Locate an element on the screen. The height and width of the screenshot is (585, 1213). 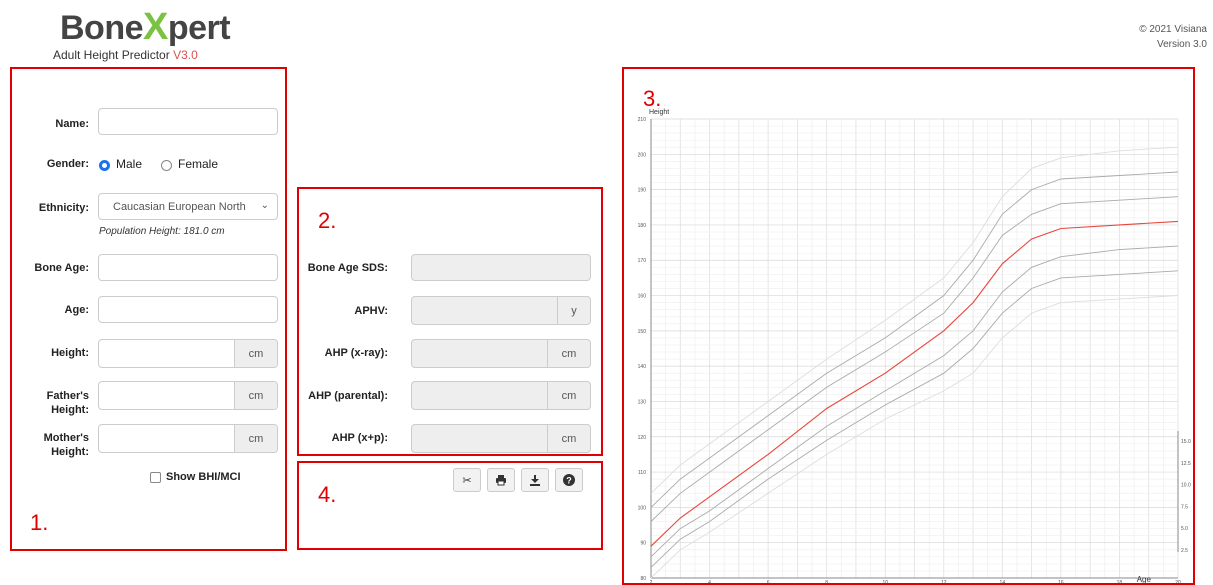
bone-age-sds-label: Bone Age SDS: is located at coordinates (347, 268).